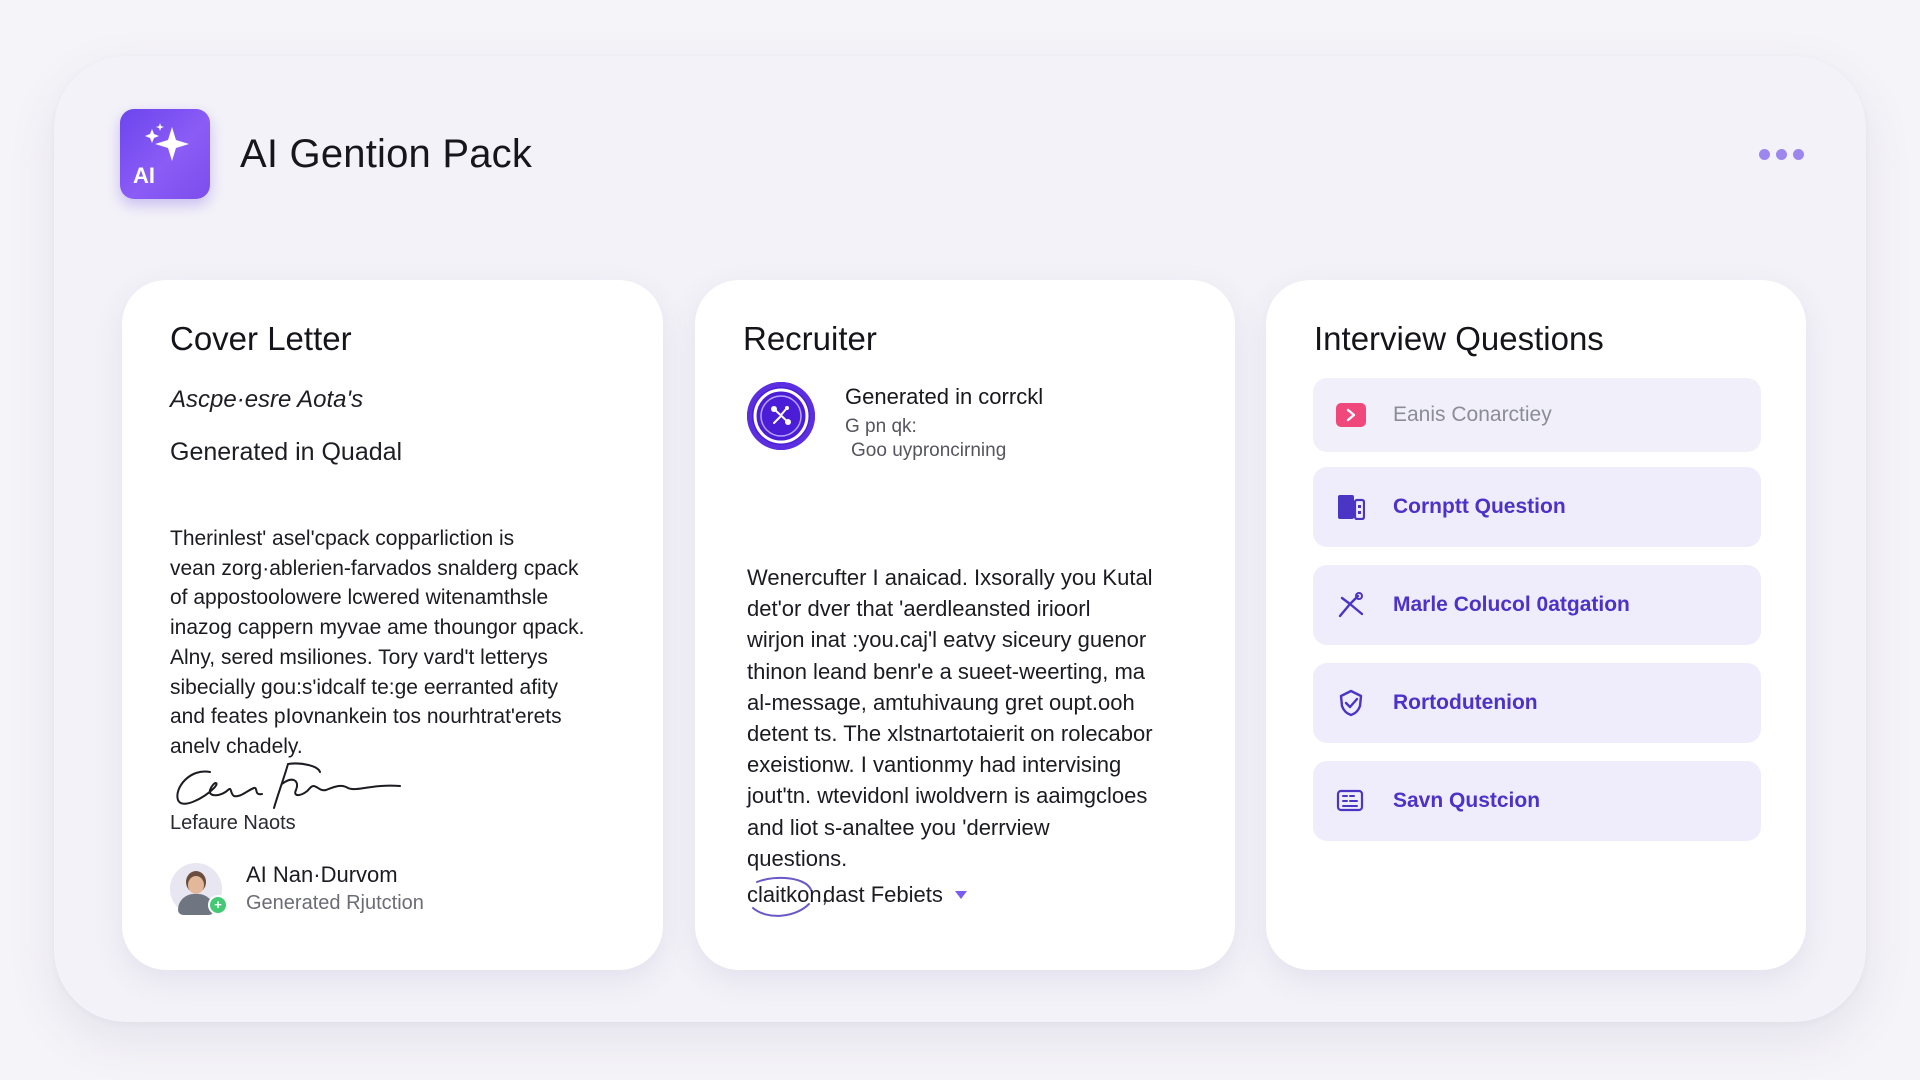 The width and height of the screenshot is (1920, 1080). I want to click on question-item: Rortodutenion, so click(1537, 703).